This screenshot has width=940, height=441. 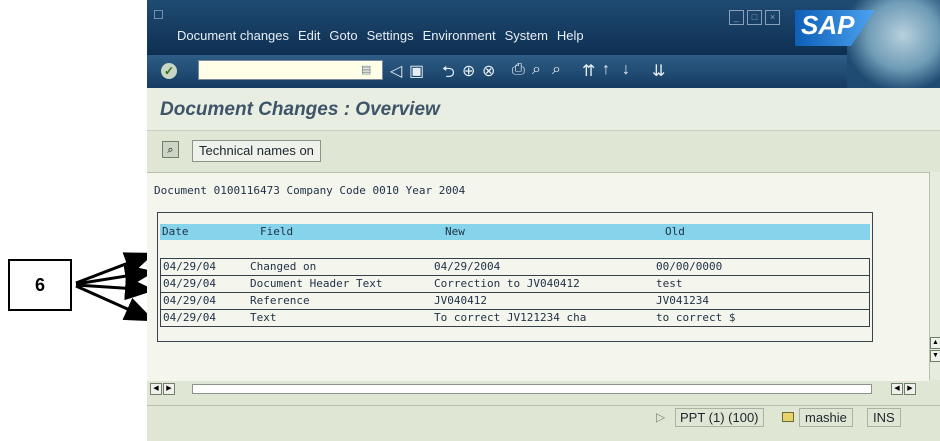 What do you see at coordinates (283, 266) in the screenshot?
I see `cell-field: Changed on` at bounding box center [283, 266].